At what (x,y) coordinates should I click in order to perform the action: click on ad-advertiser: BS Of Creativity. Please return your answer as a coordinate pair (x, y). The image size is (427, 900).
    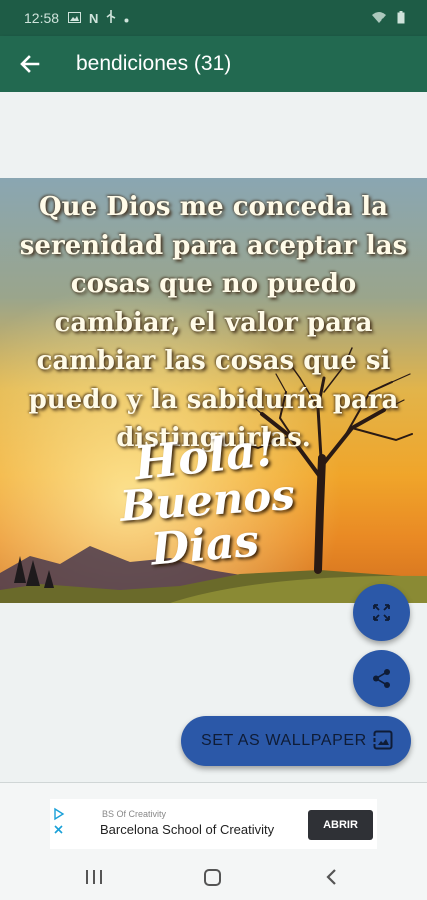
    Looking at the image, I should click on (134, 814).